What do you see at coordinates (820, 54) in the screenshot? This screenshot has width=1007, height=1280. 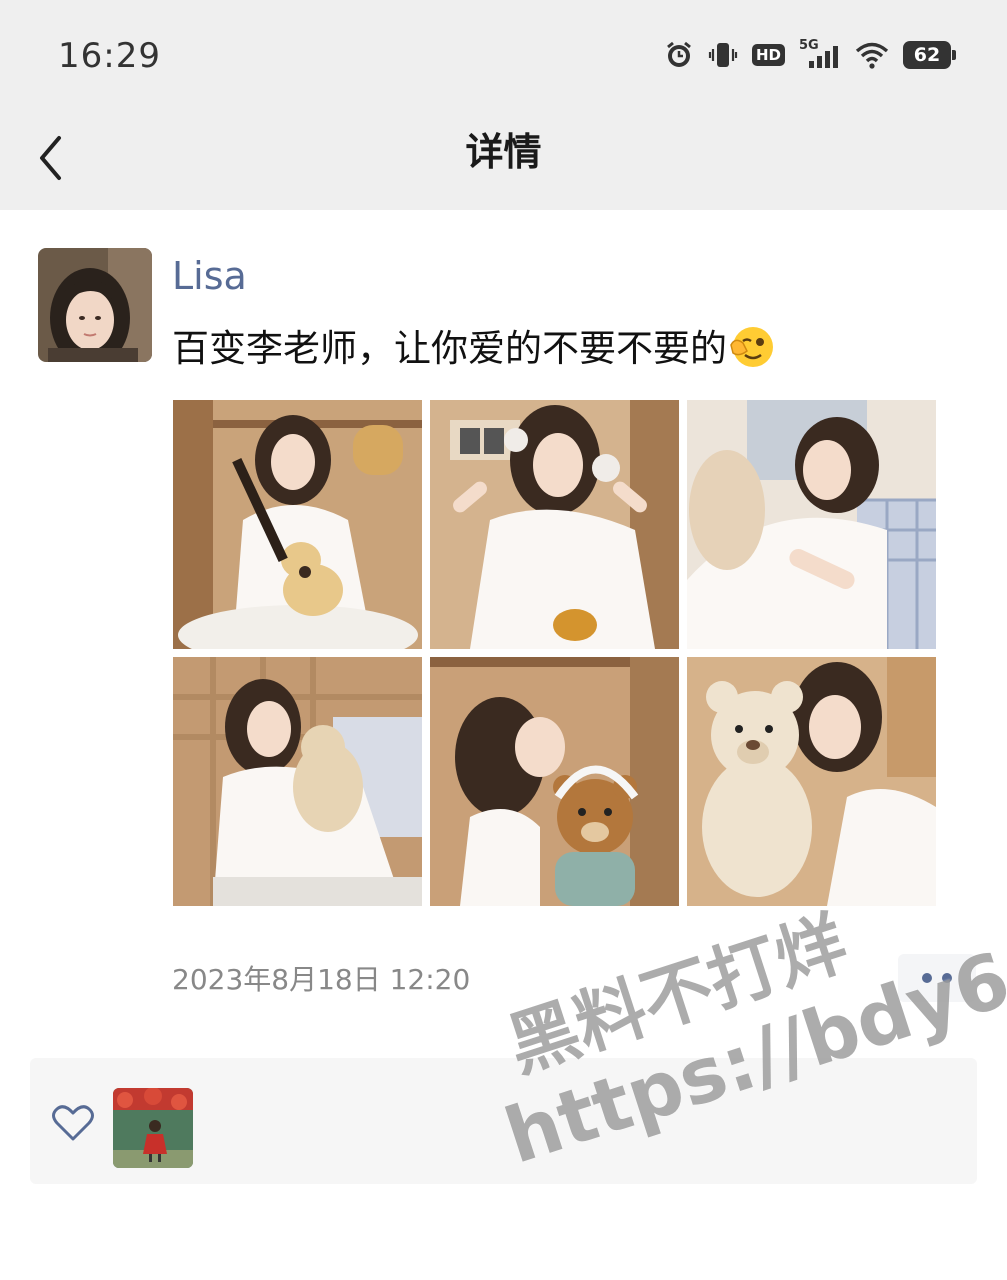 I see `5g-signal-icon: 5G` at bounding box center [820, 54].